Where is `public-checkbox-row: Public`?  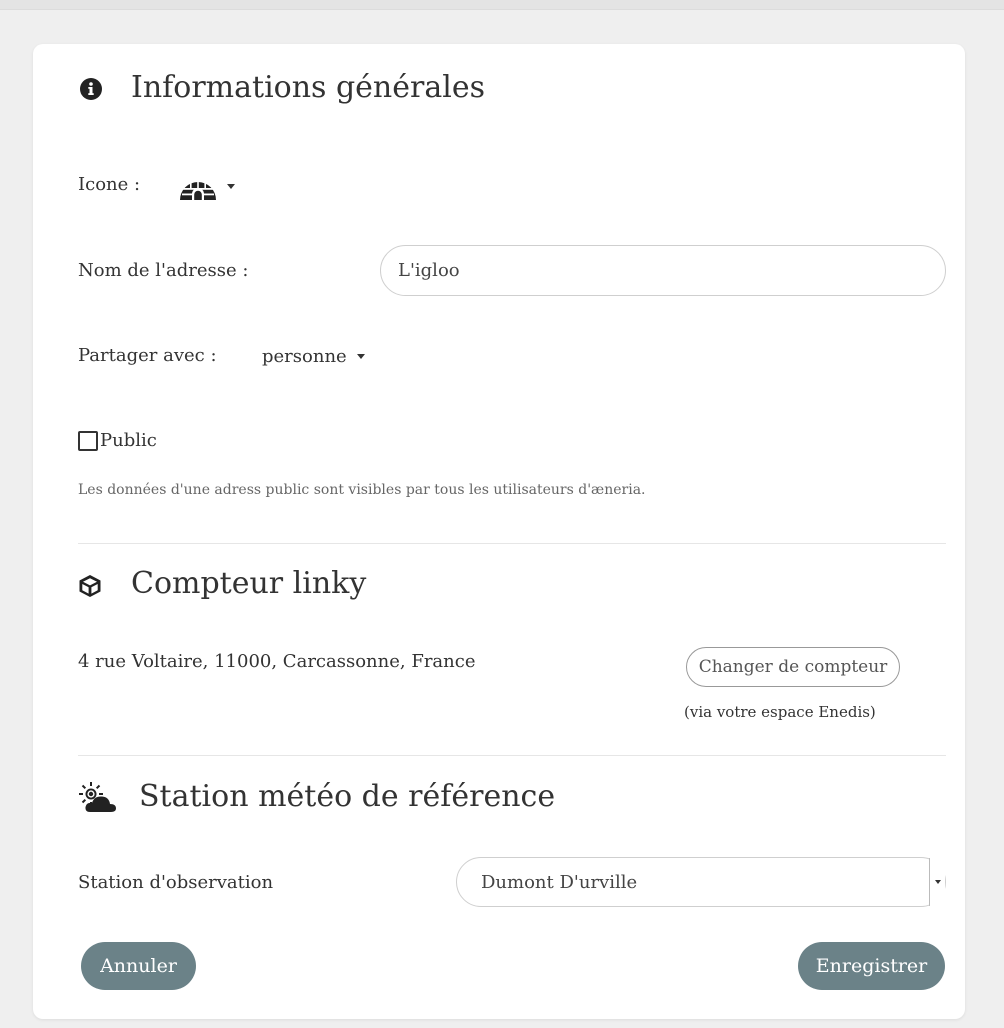
public-checkbox-row: Public is located at coordinates (117, 440).